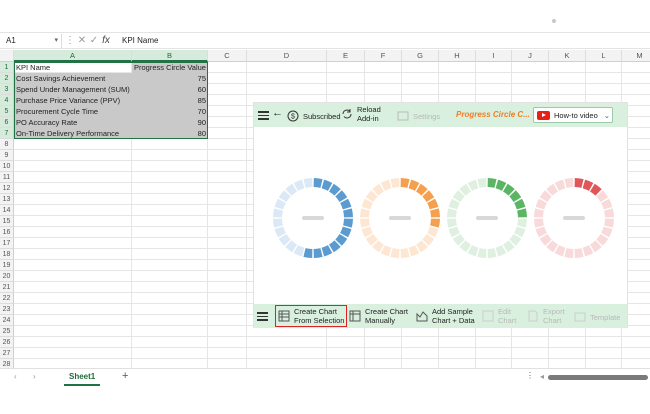 This screenshot has height=414, width=650. I want to click on formula-bar: A1 ▾ ⋮ ✕ ✓ fx KPI Name, so click(325, 40).